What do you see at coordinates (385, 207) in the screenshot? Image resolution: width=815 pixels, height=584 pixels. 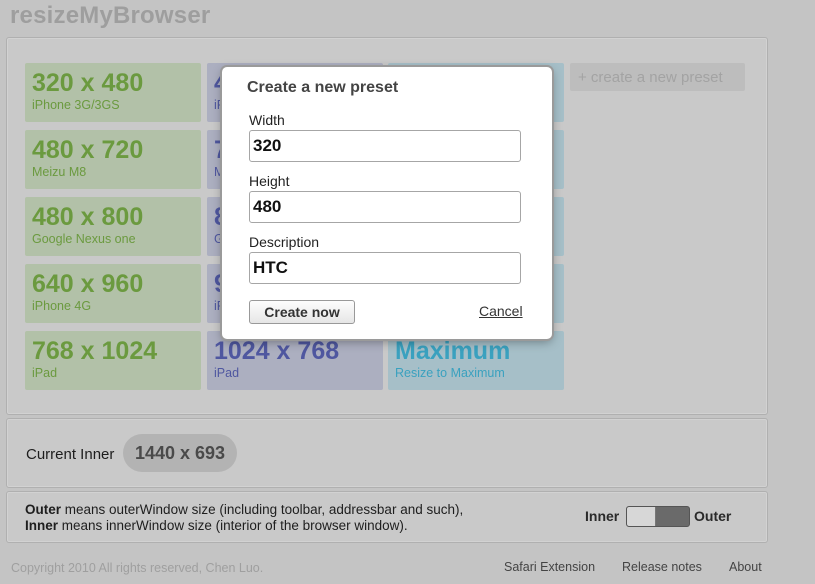 I see `height-input` at bounding box center [385, 207].